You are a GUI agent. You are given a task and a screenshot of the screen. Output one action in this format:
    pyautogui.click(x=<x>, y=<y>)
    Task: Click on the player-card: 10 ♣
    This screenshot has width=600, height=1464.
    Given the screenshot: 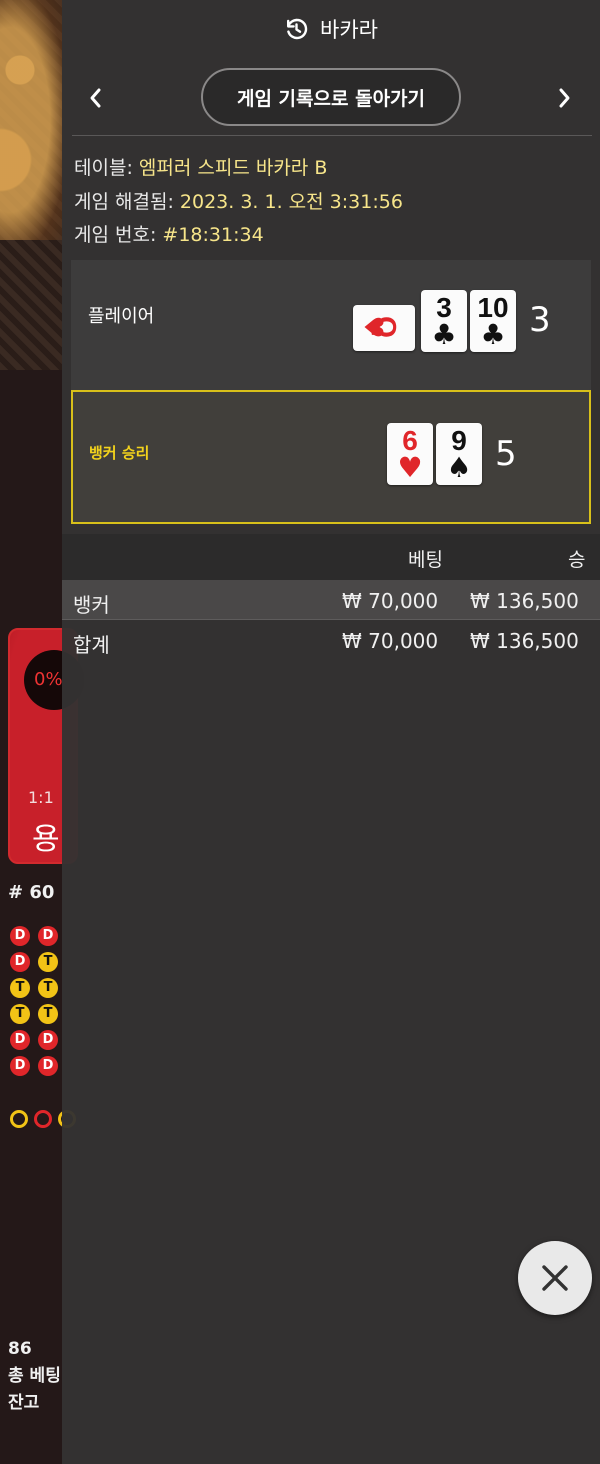 What is the action you would take?
    pyautogui.click(x=493, y=321)
    